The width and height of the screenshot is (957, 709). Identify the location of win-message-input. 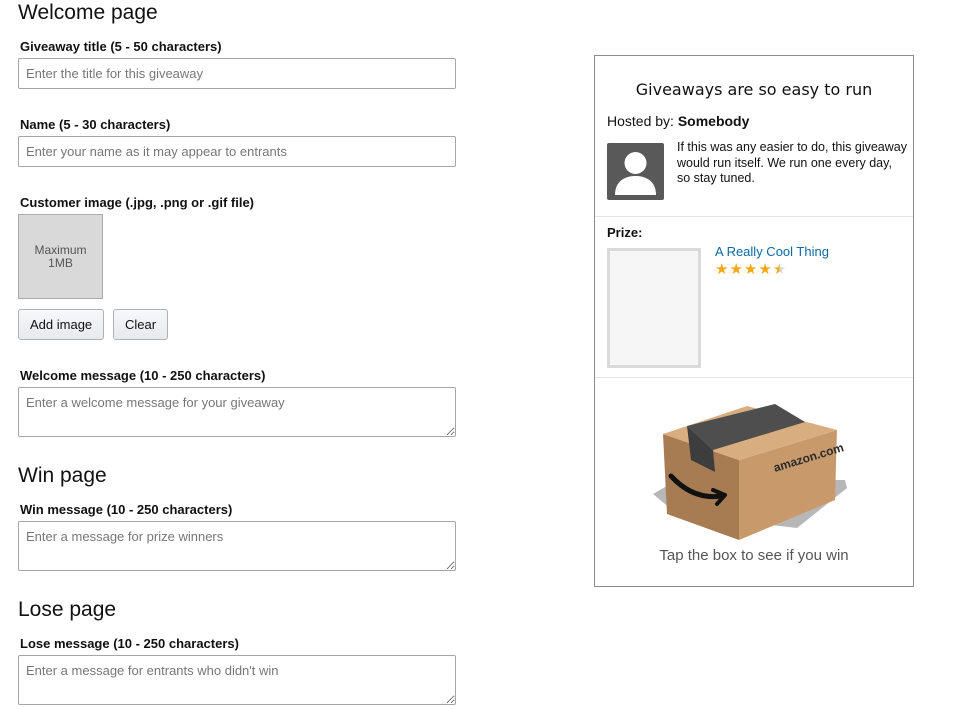
(237, 546).